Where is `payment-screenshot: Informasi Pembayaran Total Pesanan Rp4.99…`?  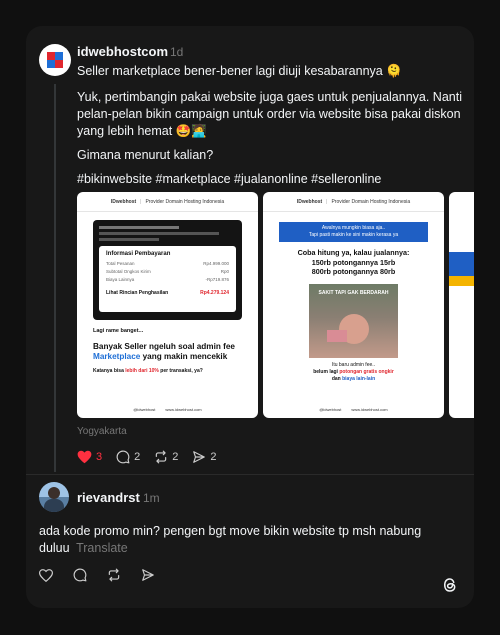
payment-screenshot: Informasi Pembayaran Total Pesanan Rp4.99… is located at coordinates (167, 270).